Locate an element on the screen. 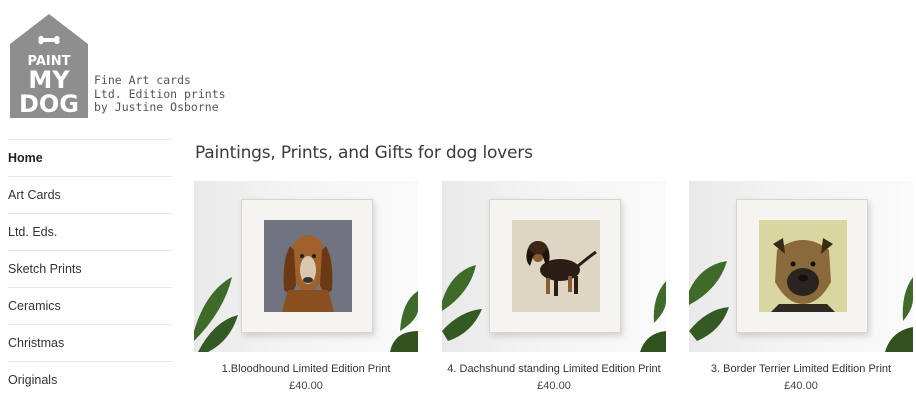 The image size is (916, 403). nav-item-label: Art Cards is located at coordinates (34, 195).